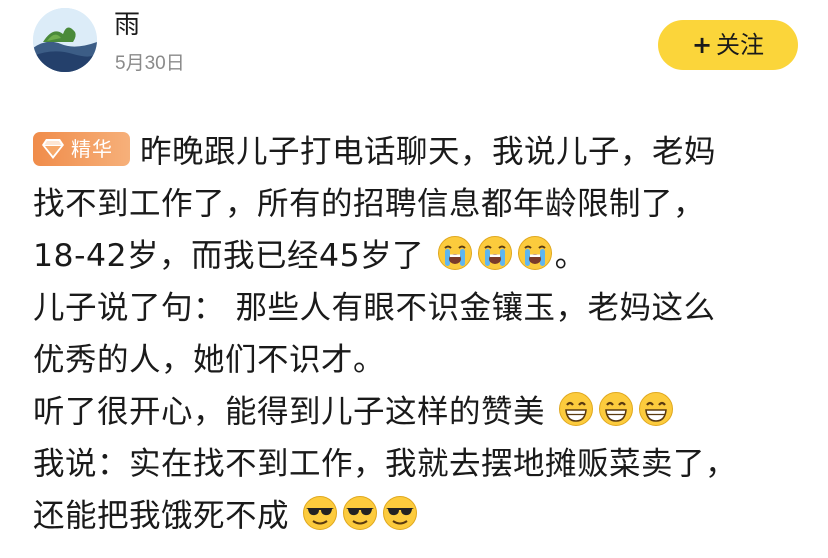  Describe the element at coordinates (150, 63) in the screenshot. I see `post-date: 5月30日` at that location.